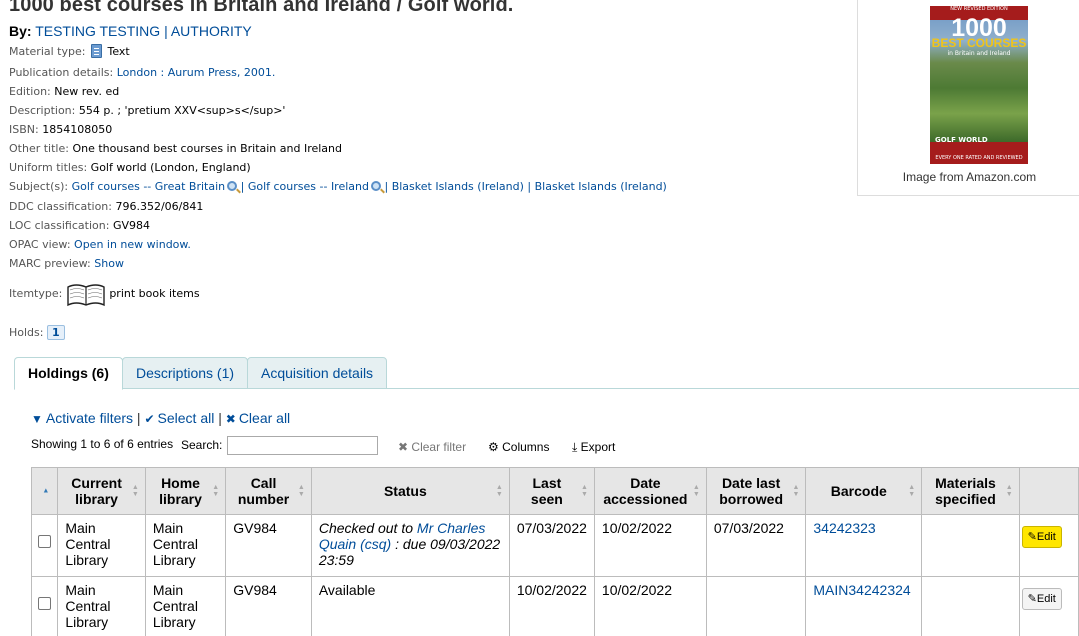 Image resolution: width=1079 pixels, height=636 pixels. Describe the element at coordinates (182, 110) in the screenshot. I see `description-value: 554 p. ; 'pretium XXV<sup>s</sup>'` at that location.